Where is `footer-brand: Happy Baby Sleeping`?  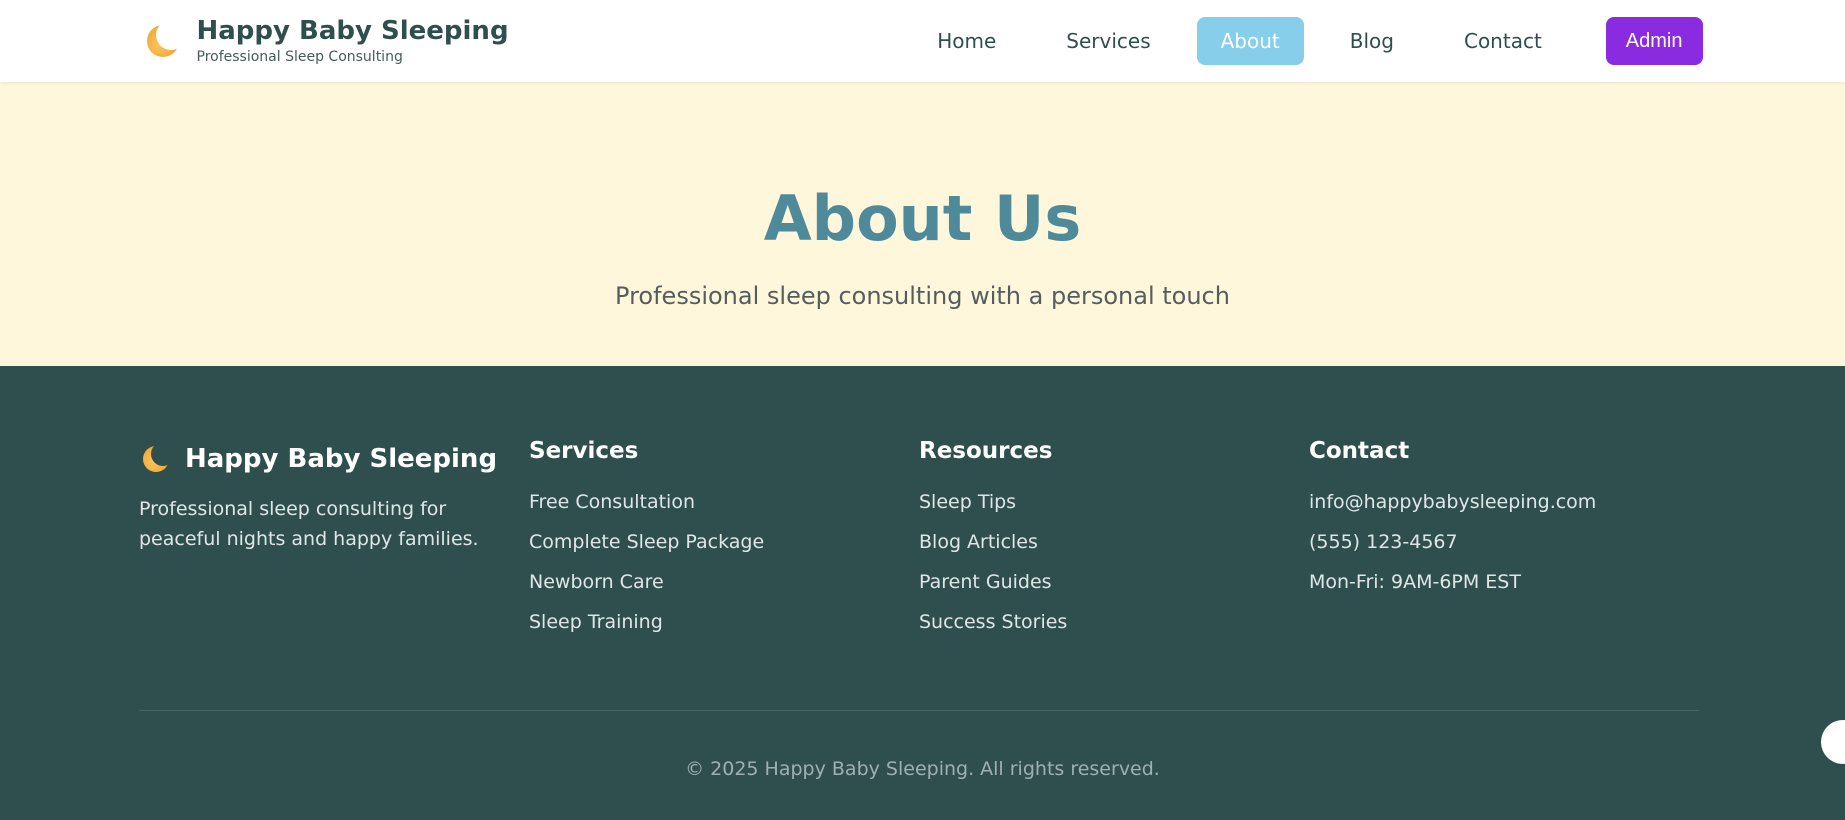 footer-brand: Happy Baby Sleeping is located at coordinates (334, 459).